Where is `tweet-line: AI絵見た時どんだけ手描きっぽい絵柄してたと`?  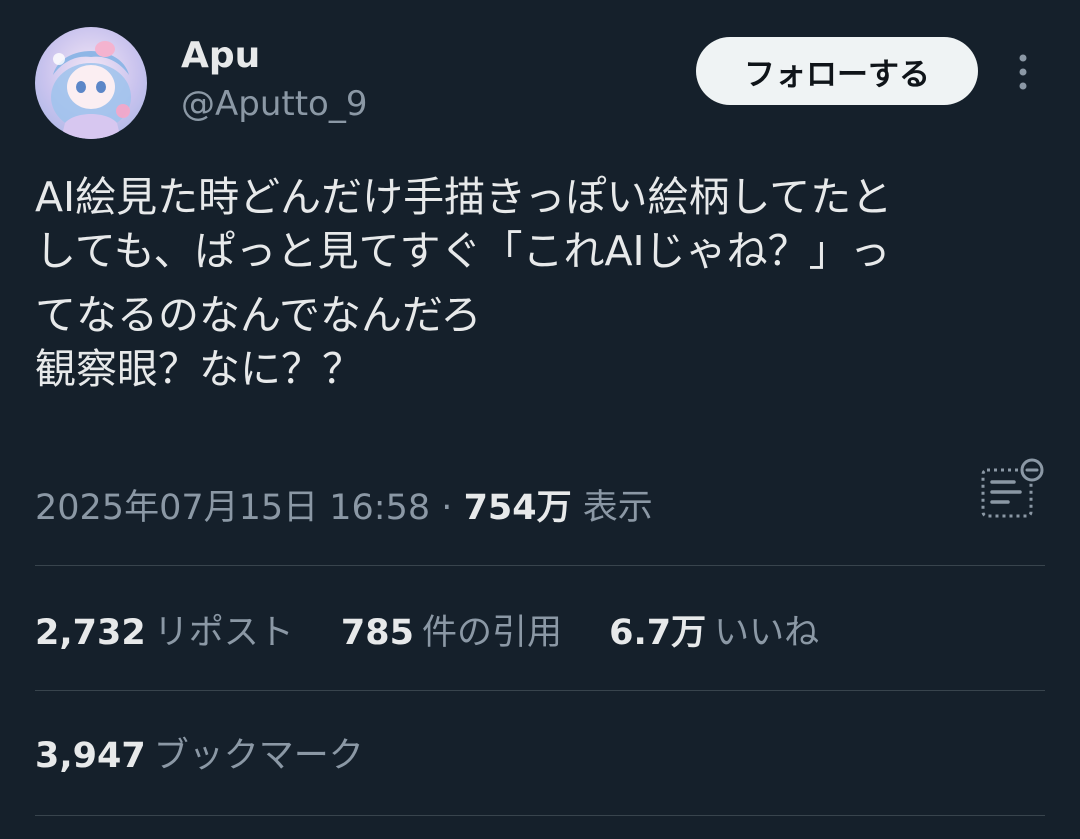
tweet-line: AI絵見た時どんだけ手描きっぽい絵柄してたと is located at coordinates (464, 197).